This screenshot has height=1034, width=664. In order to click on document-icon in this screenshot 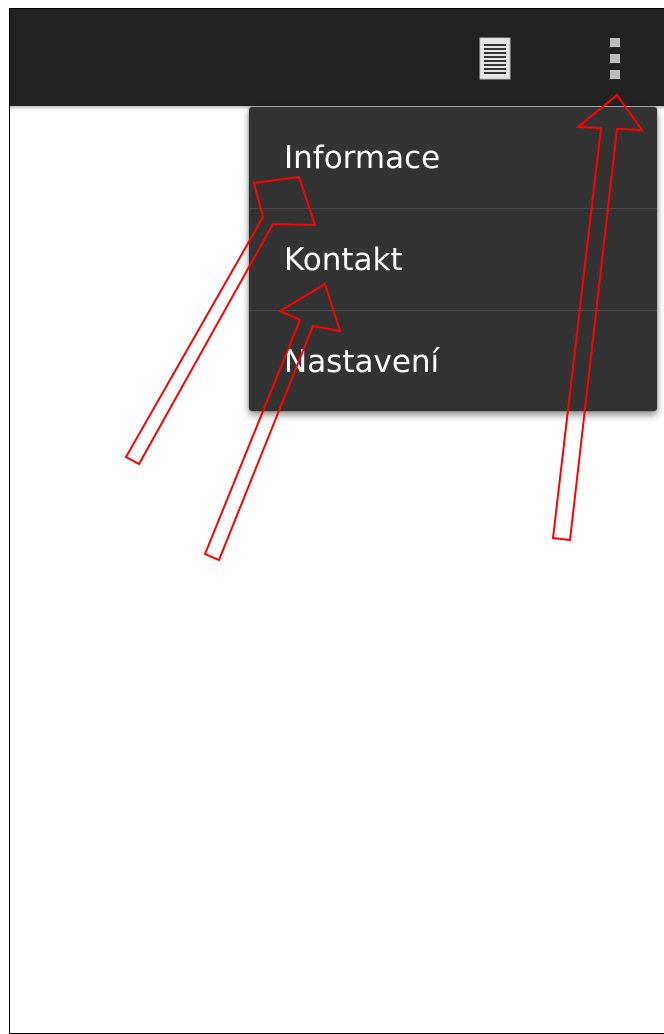, I will do `click(495, 58)`.